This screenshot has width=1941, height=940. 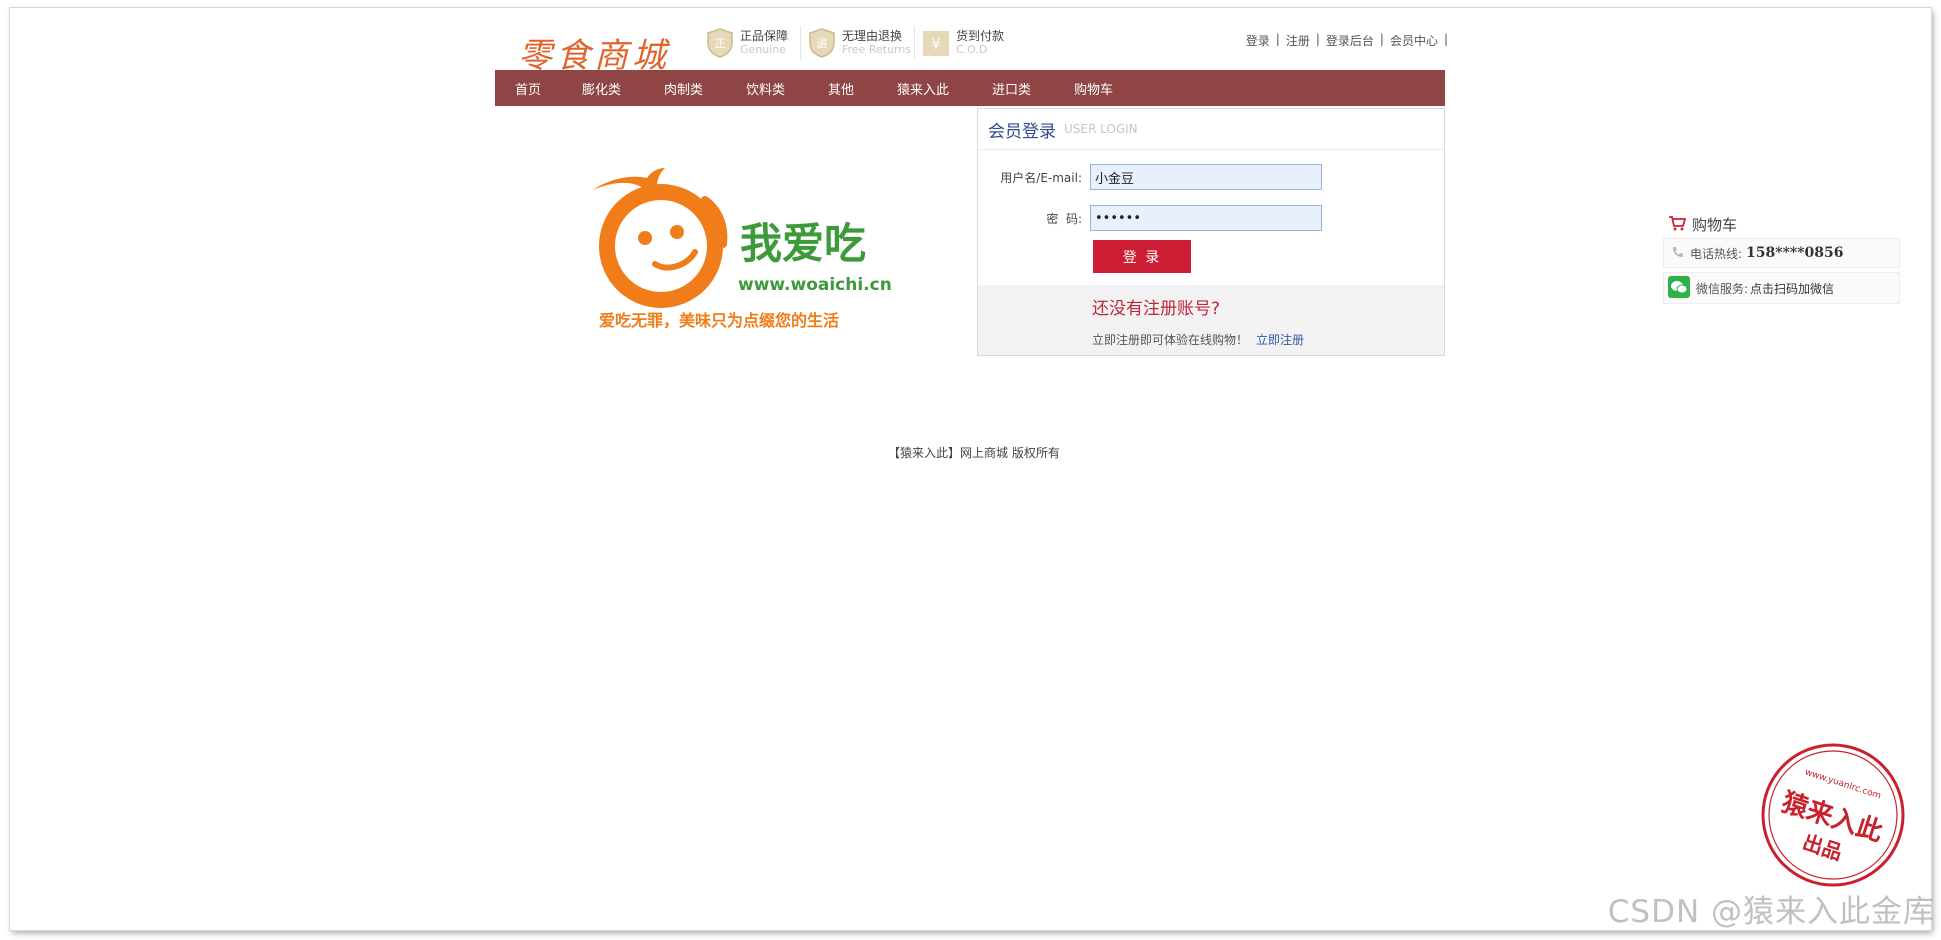 I want to click on password-label: 密 码:, so click(x=1064, y=218).